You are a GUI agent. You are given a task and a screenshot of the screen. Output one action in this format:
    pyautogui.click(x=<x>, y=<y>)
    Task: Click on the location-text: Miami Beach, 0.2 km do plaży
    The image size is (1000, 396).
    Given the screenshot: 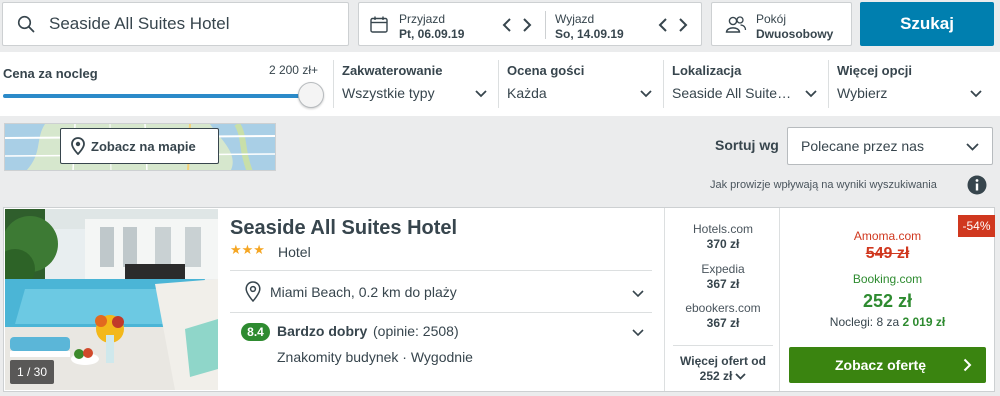 What is the action you would take?
    pyautogui.click(x=363, y=292)
    